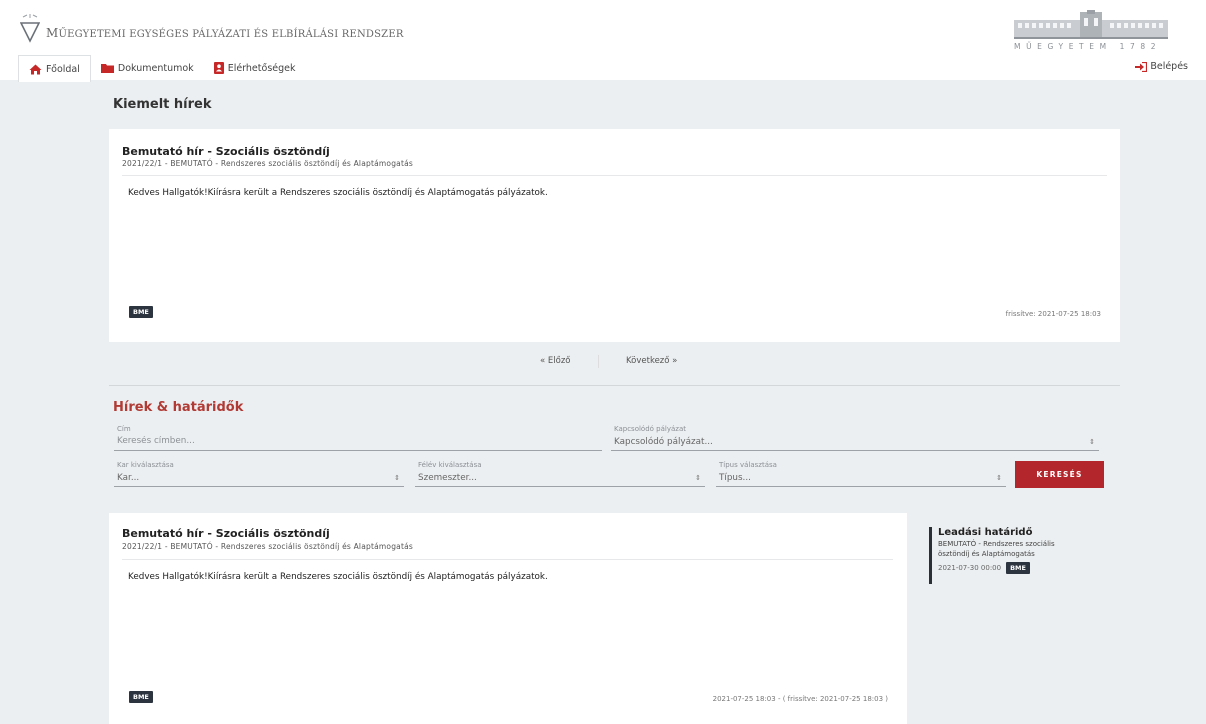  Describe the element at coordinates (162, 104) in the screenshot. I see `featured-section-title: Kiemelt hírek` at that location.